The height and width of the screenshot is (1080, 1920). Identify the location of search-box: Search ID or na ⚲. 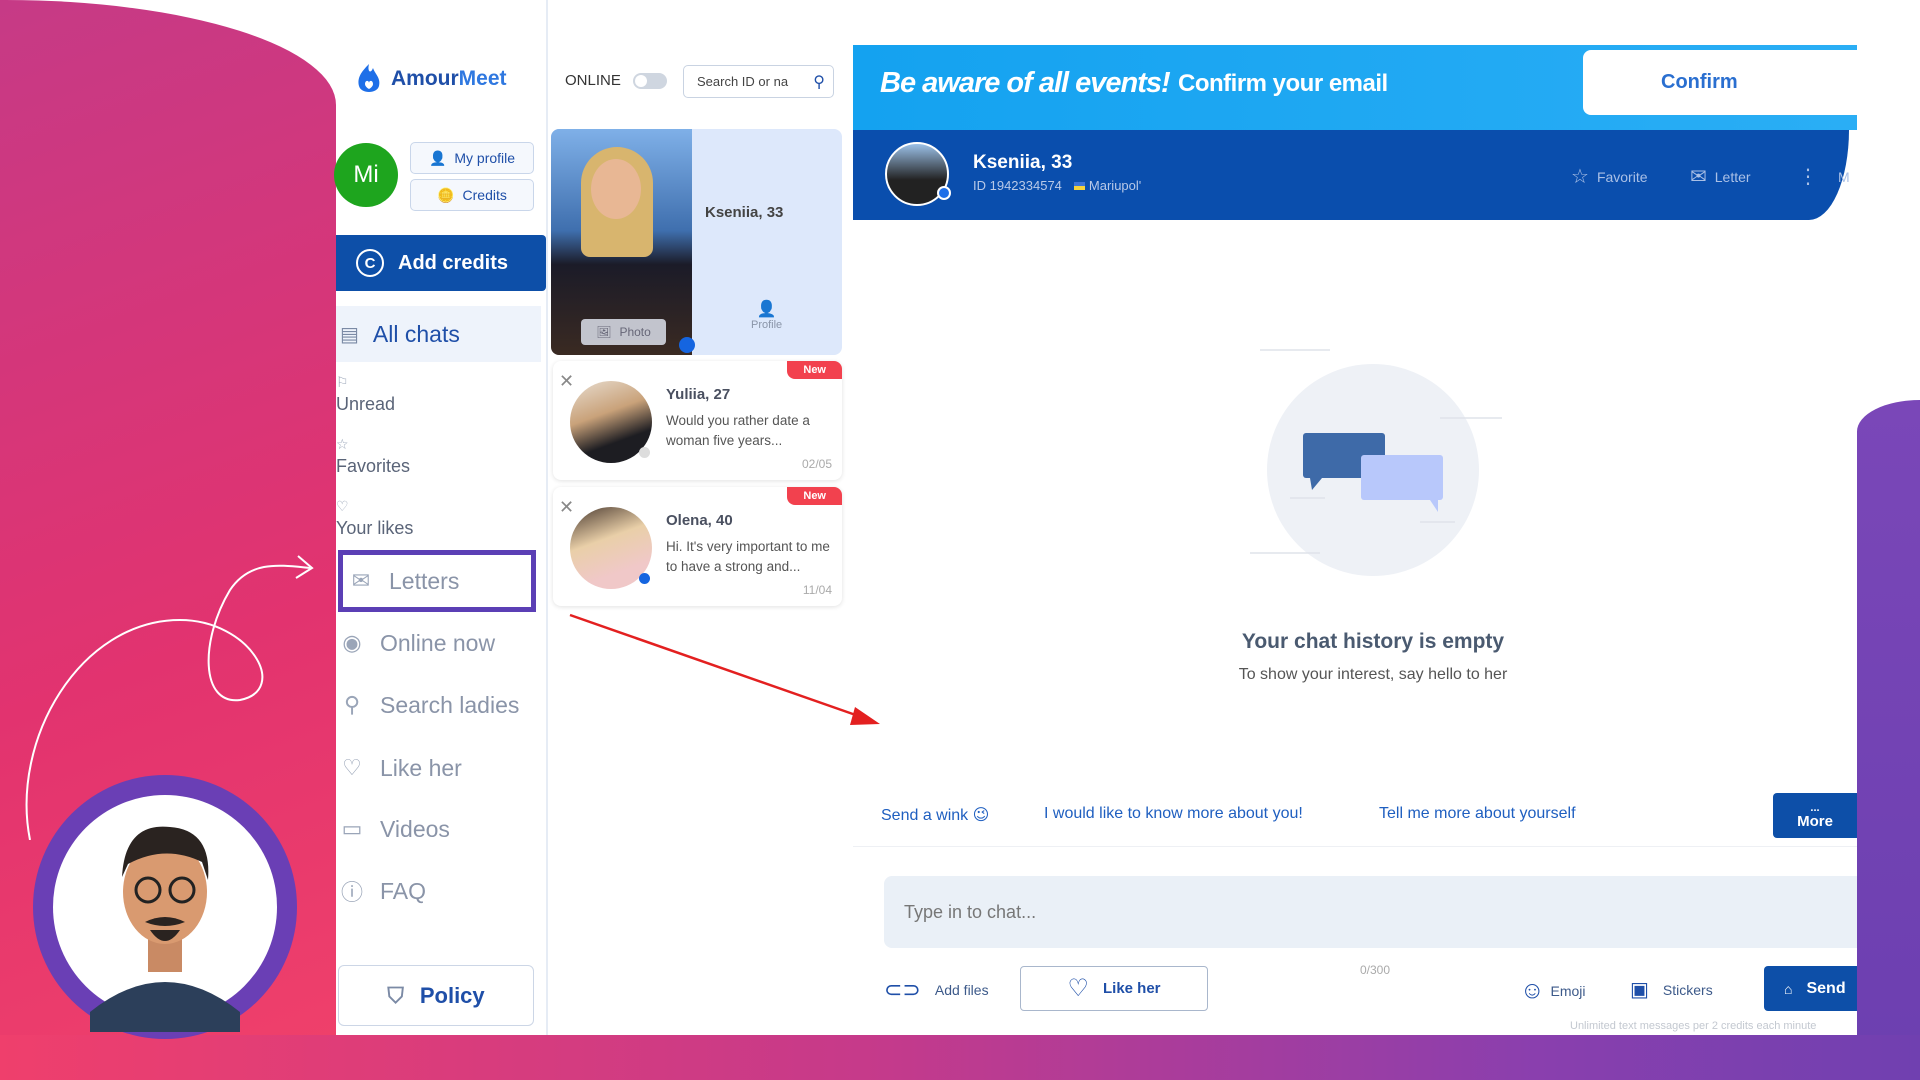
(758, 81).